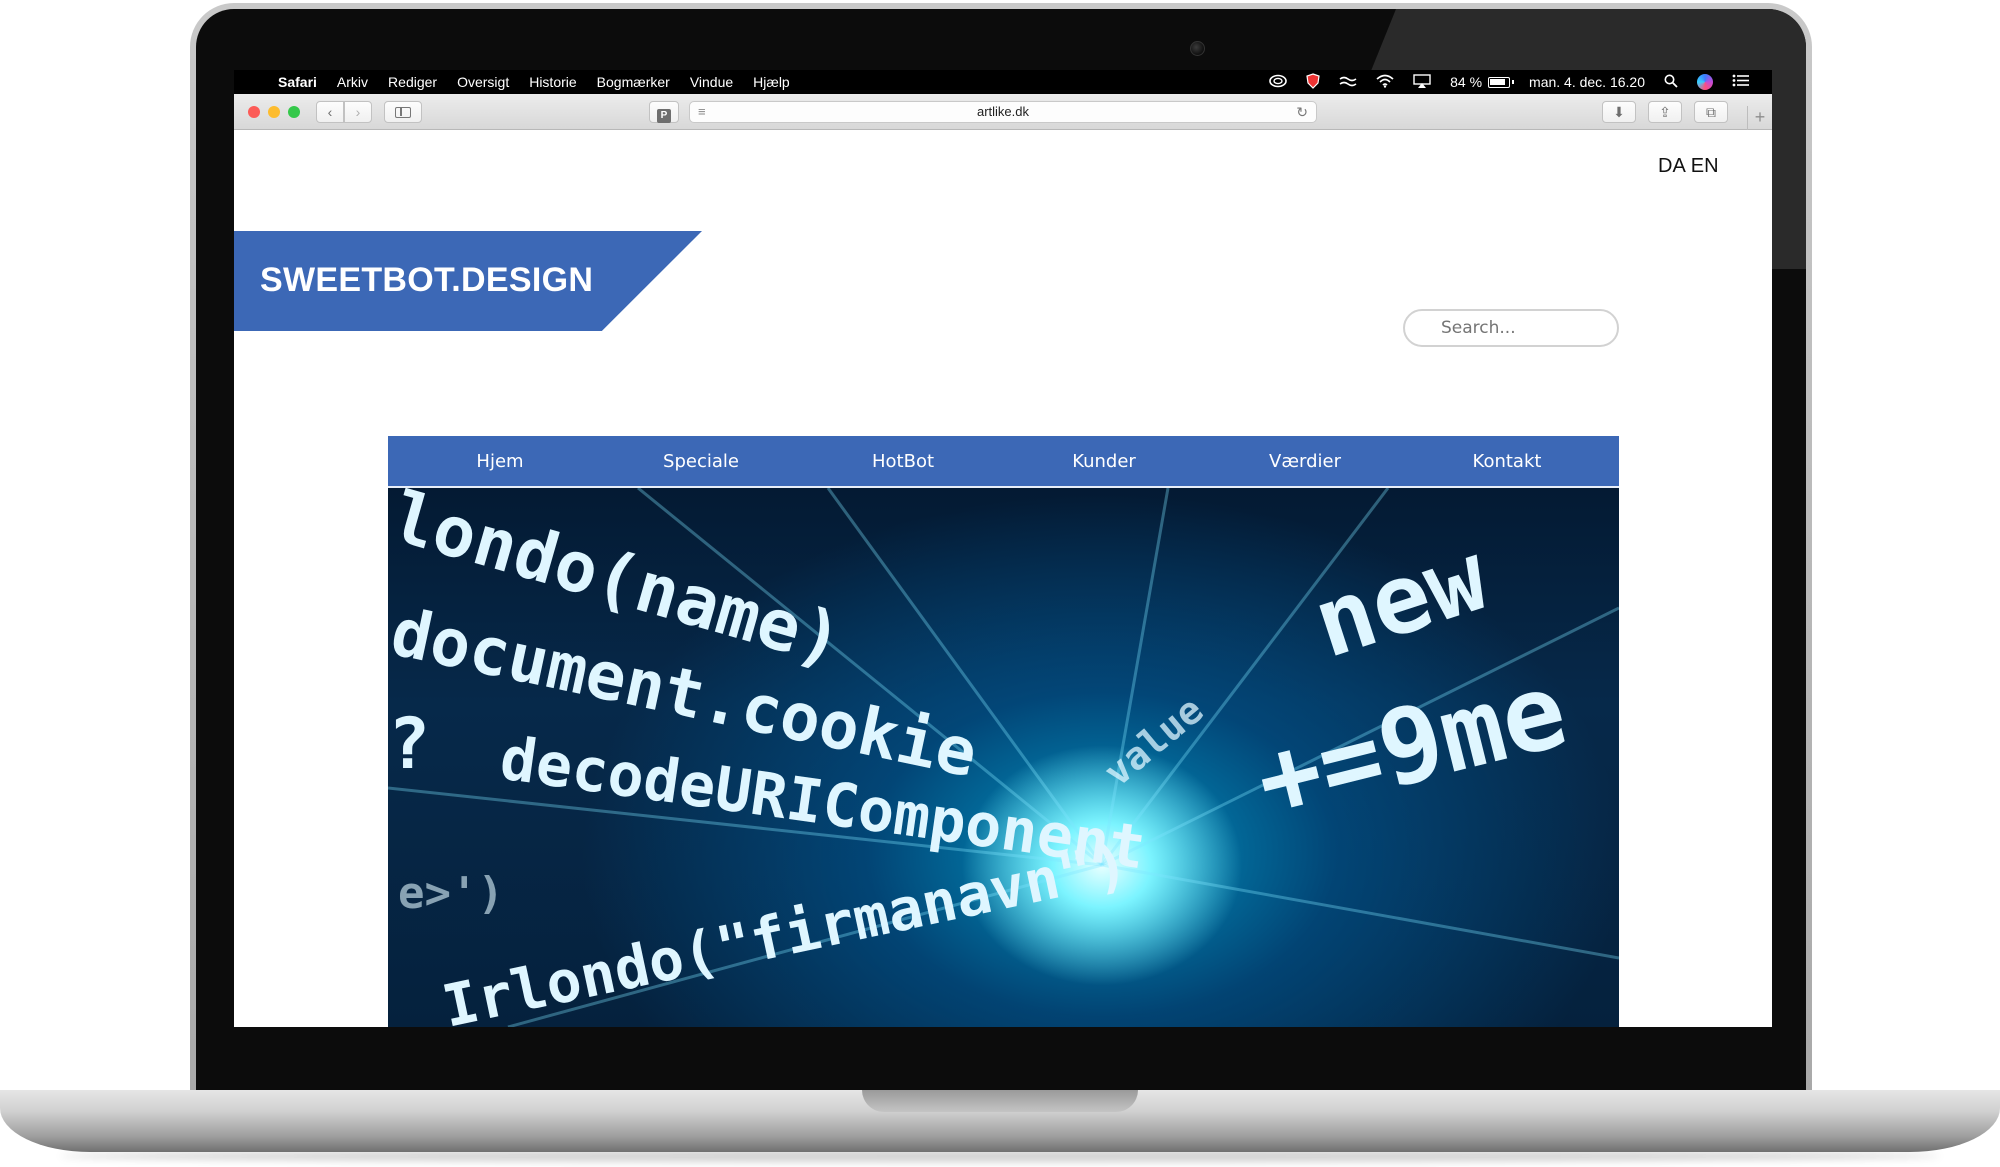  I want to click on menu-extras: 84 % man. 4. dec. 16.20, so click(1520, 82).